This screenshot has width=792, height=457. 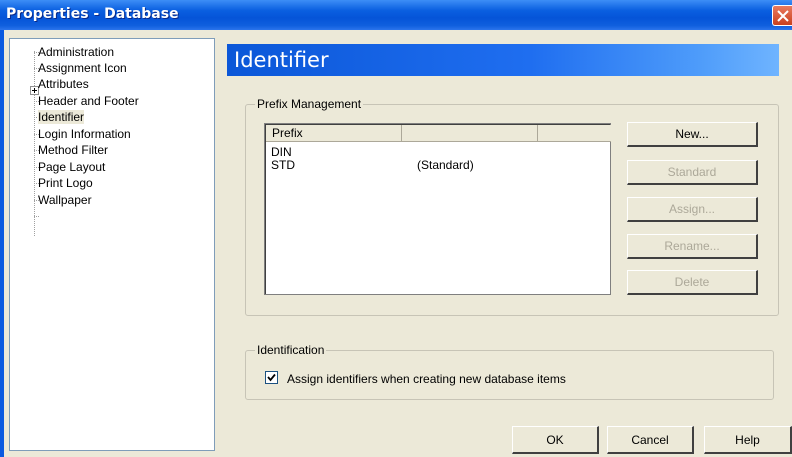 I want to click on standard-button-label: Standard, so click(x=692, y=172).